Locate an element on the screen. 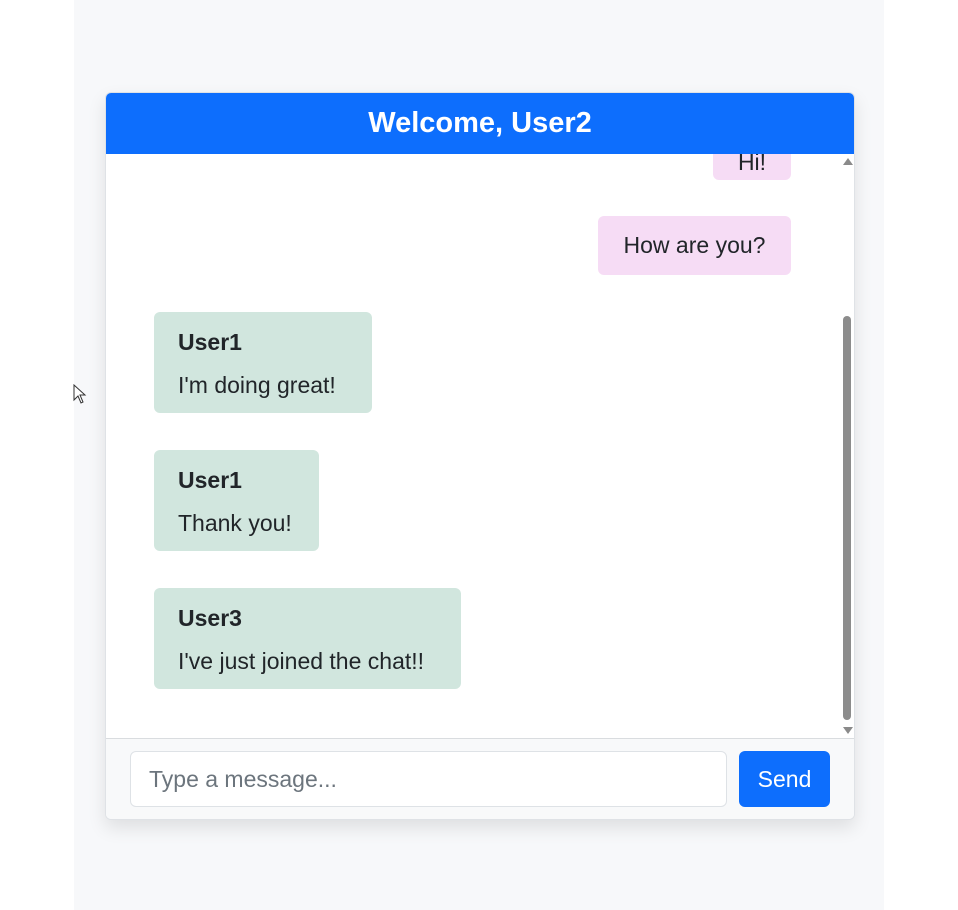  message-composer: Send is located at coordinates (480, 778).